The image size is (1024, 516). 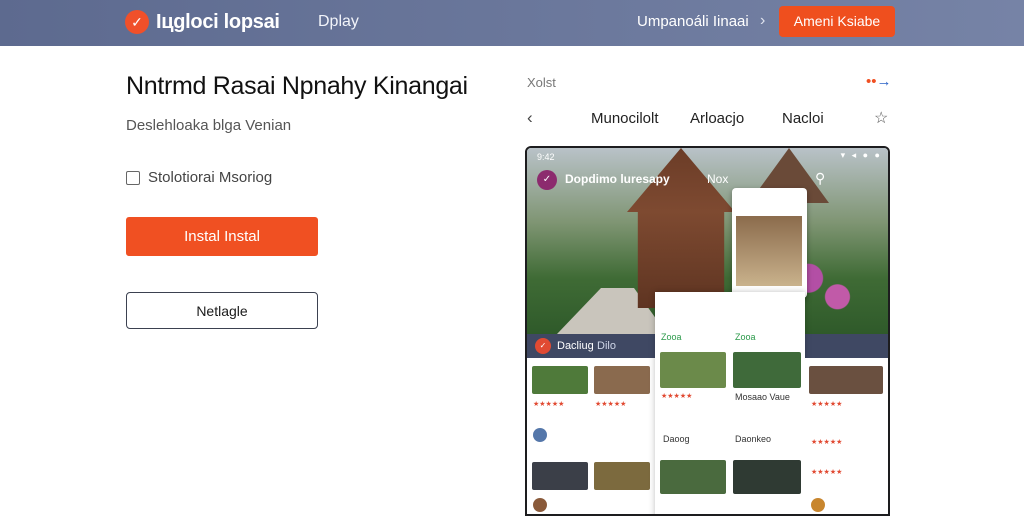 I want to click on chevron-right-icon: ›, so click(x=762, y=21).